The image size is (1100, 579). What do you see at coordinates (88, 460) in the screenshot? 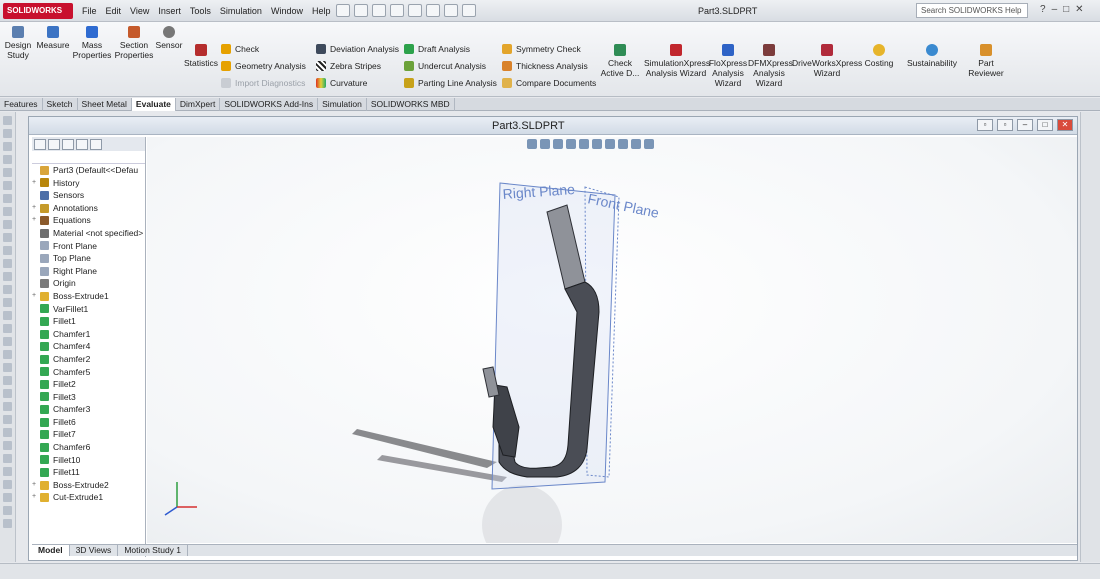
I see `tree-item: Fillet10` at bounding box center [88, 460].